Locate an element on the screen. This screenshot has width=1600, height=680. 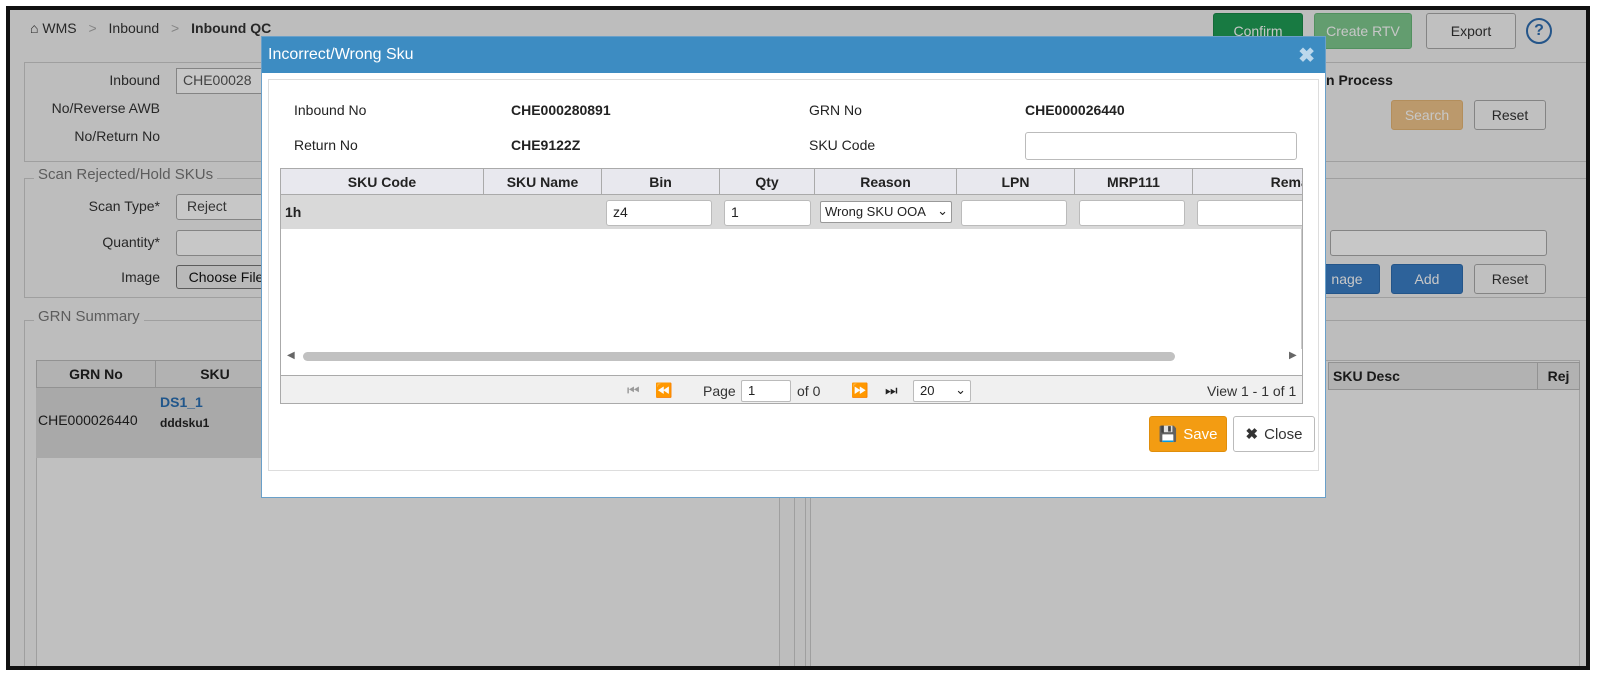
row-sku-code: 1h is located at coordinates (293, 212).